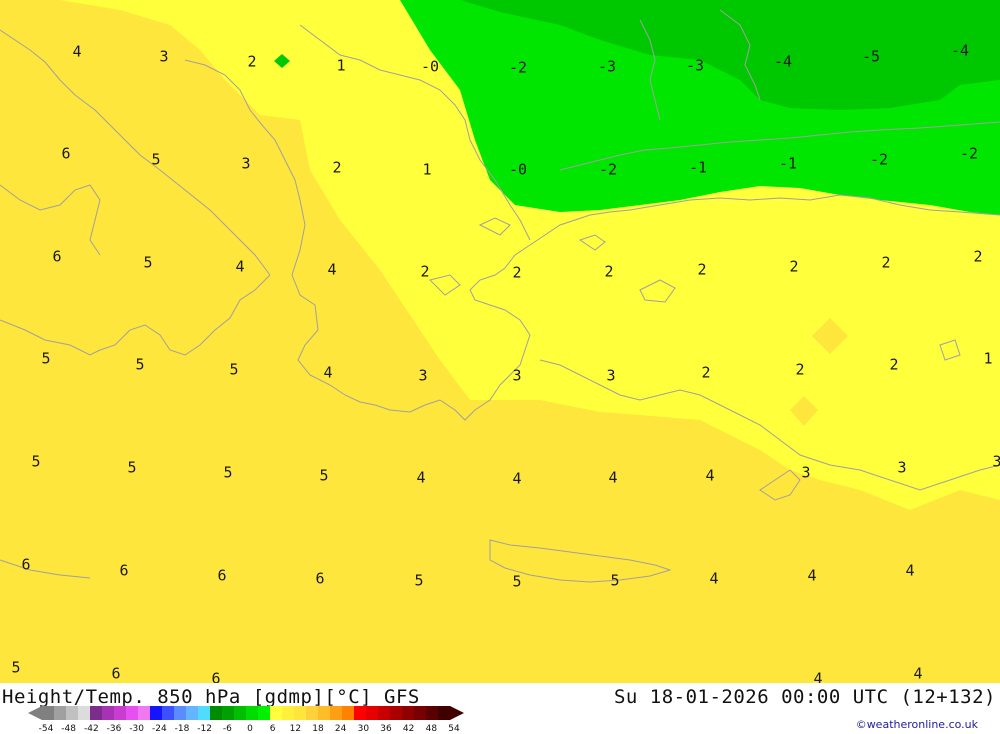  Describe the element at coordinates (430, 66) in the screenshot. I see `temperature-value-label: -0` at that location.